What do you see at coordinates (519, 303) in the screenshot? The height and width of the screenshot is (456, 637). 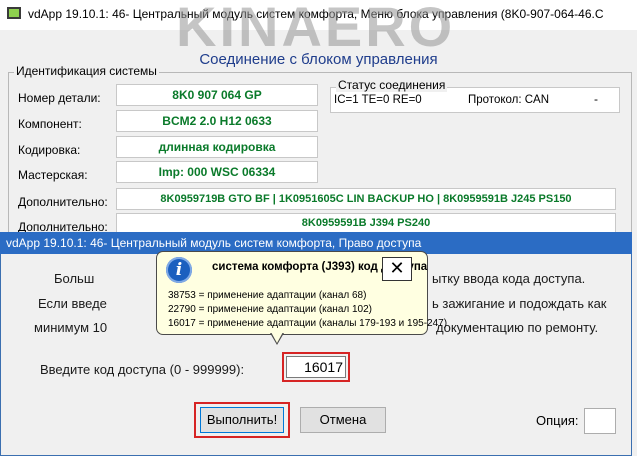 I see `dialog-text-line2-right: ь зажигание и подождать как` at bounding box center [519, 303].